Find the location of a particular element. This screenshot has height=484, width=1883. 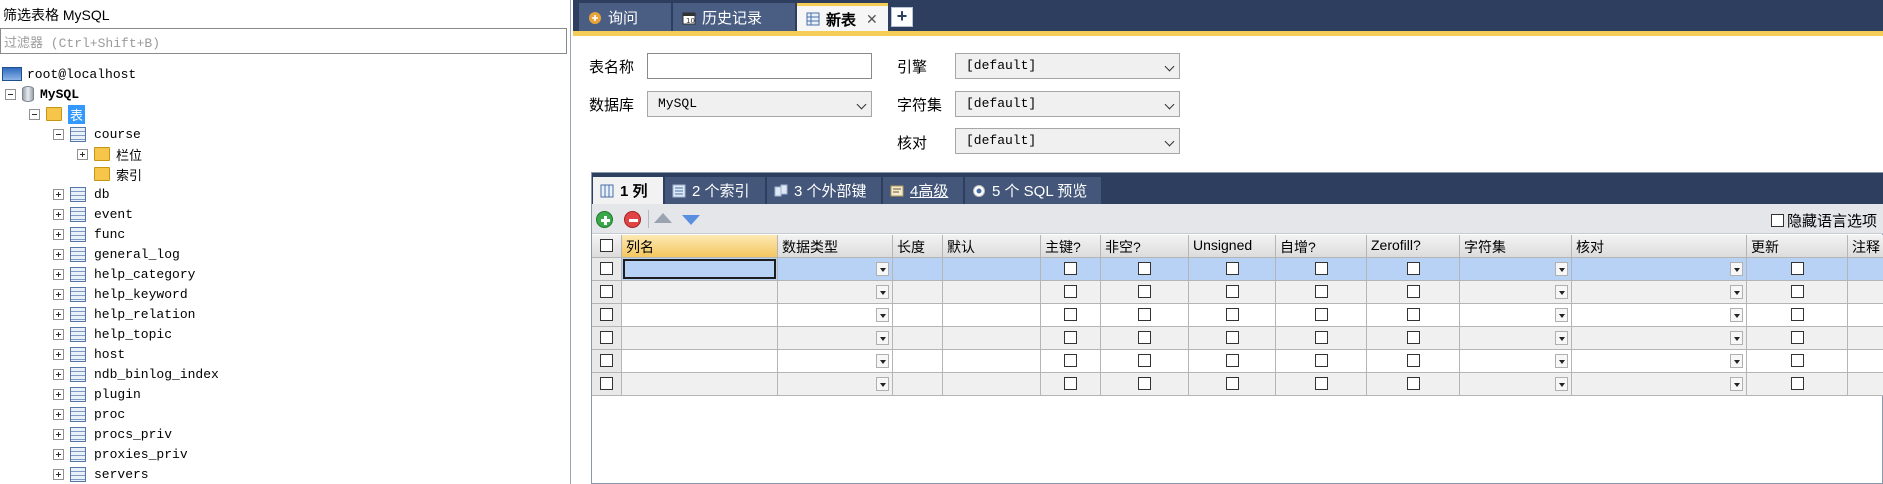

tree-item-table: general_log is located at coordinates (116, 254).